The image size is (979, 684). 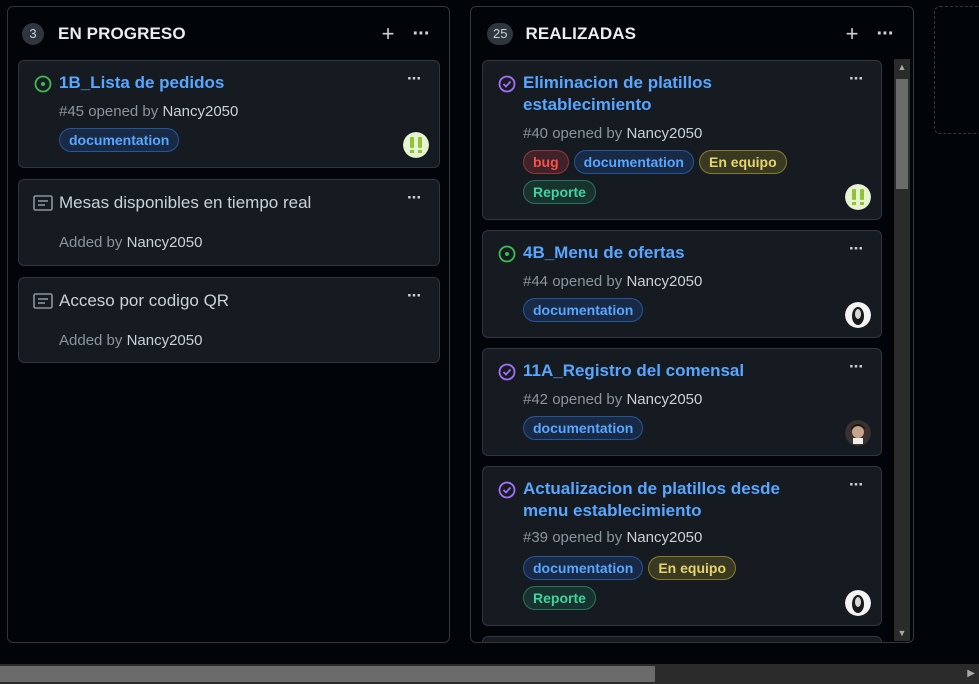 I want to click on label-list: documentation En equipo Reporte, so click(x=638, y=583).